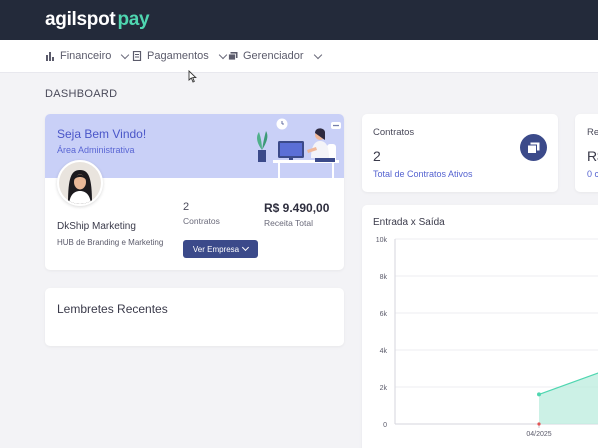 This screenshot has width=598, height=448. Describe the element at coordinates (538, 434) in the screenshot. I see `x-tick-label: 04/2025` at that location.